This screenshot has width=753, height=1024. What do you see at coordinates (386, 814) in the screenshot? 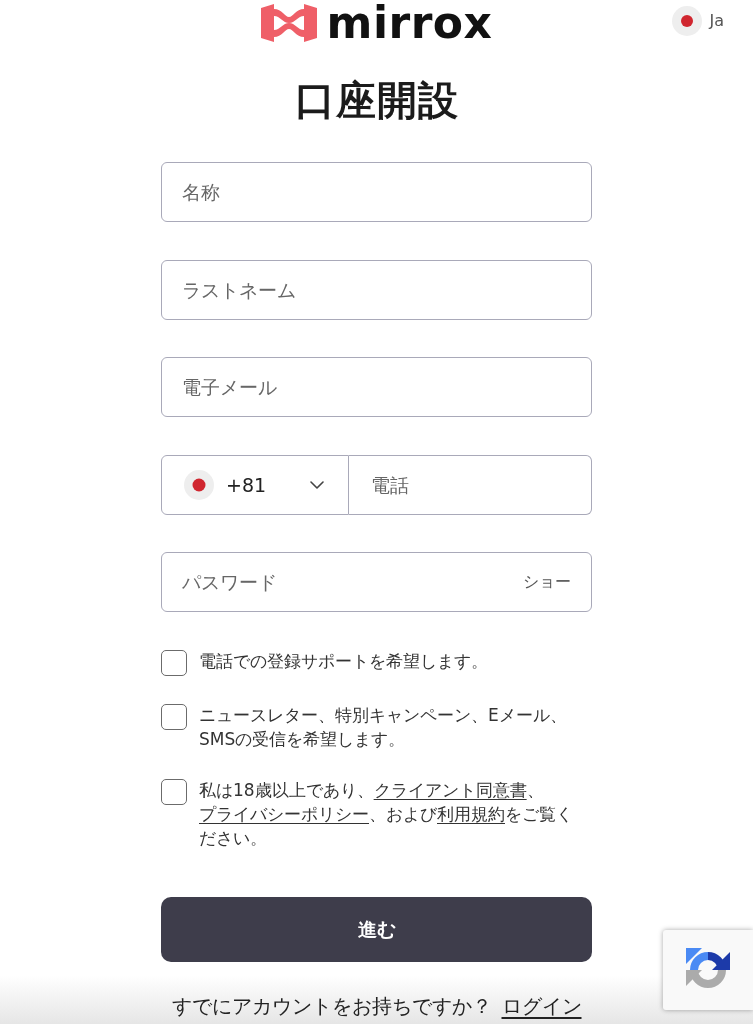
I see `checkbox-label: 私は18歳以上であり、クライアント同意書、 プライバシーポリシー、および利用規約をご覧ください。` at bounding box center [386, 814].